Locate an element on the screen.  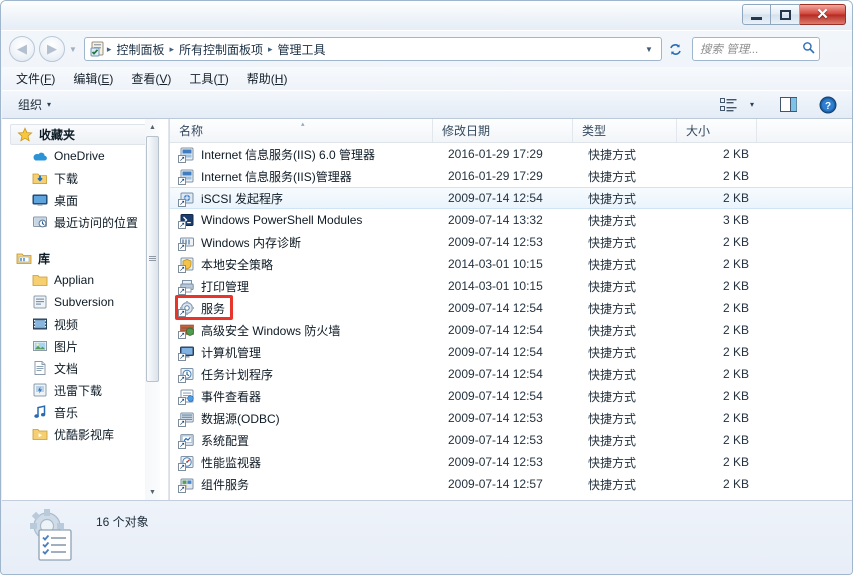
sidebar-item-onedrive: OneDrive is located at coordinates (85, 156).